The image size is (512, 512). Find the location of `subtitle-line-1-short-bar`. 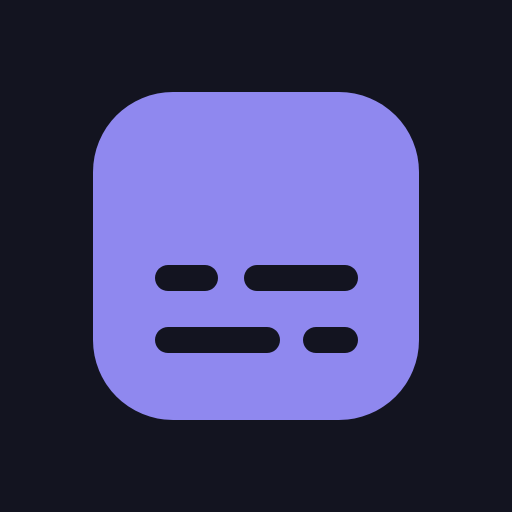

subtitle-line-1-short-bar is located at coordinates (186, 278).